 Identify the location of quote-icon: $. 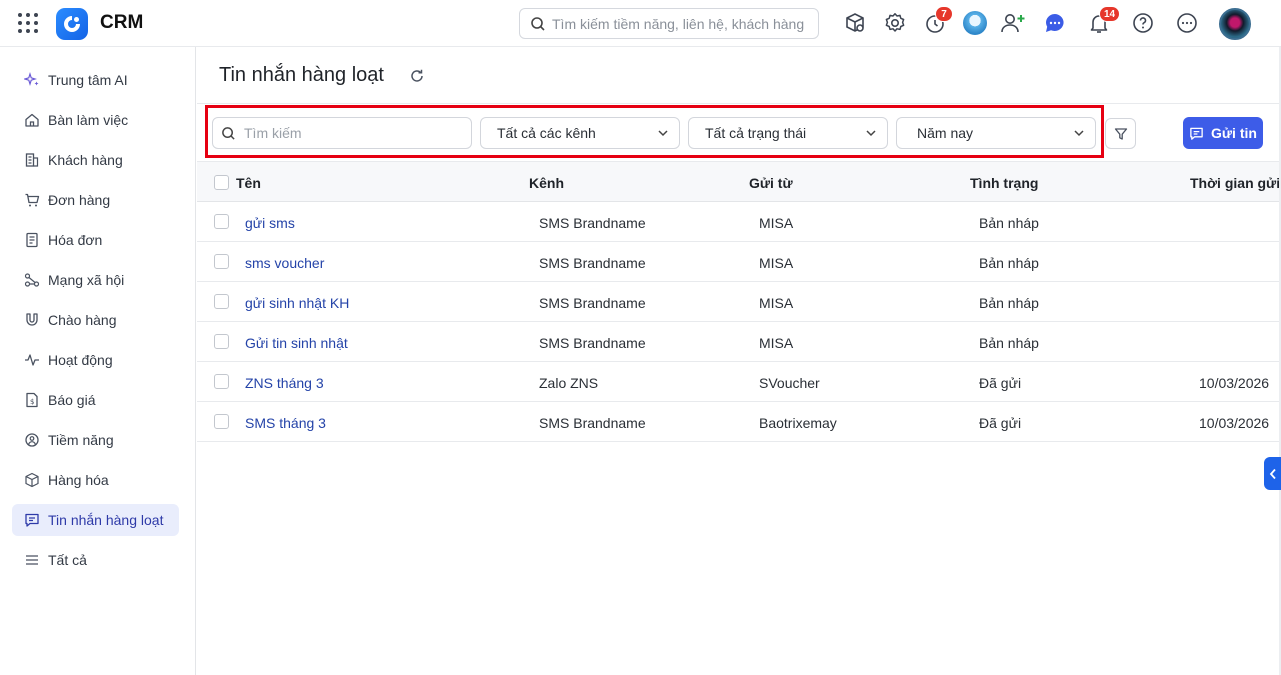
(32, 400).